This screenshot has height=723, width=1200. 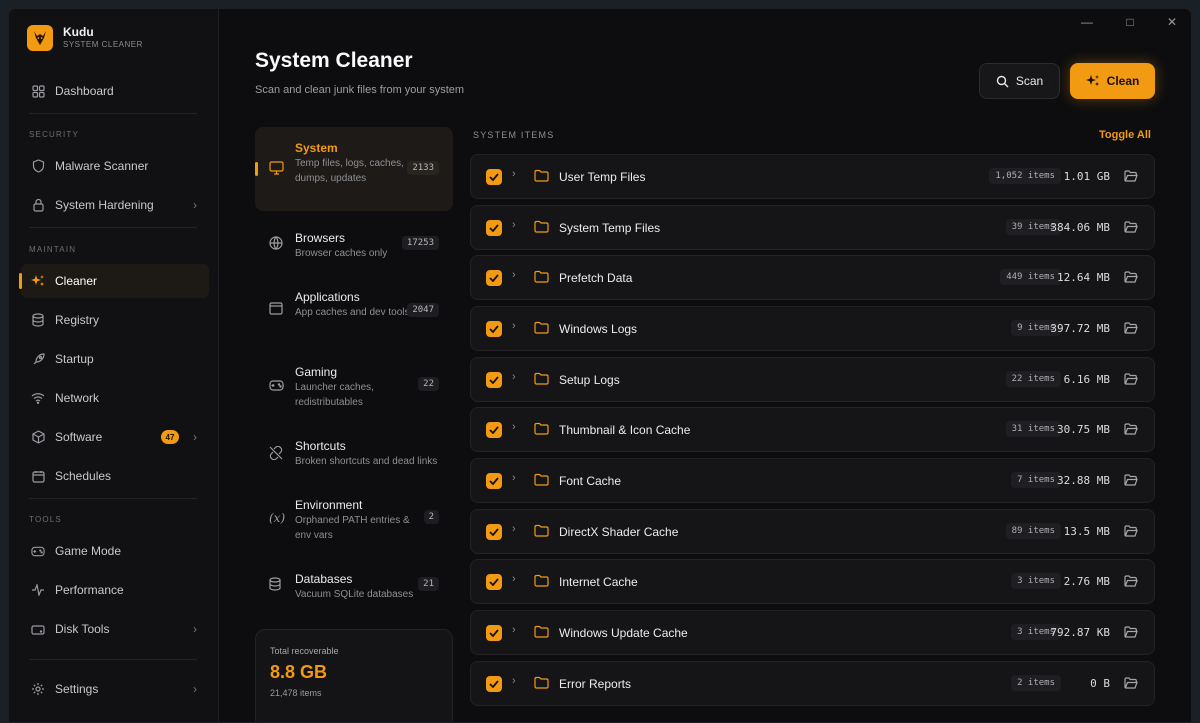 What do you see at coordinates (1092, 81) in the screenshot?
I see `sparkles-icon` at bounding box center [1092, 81].